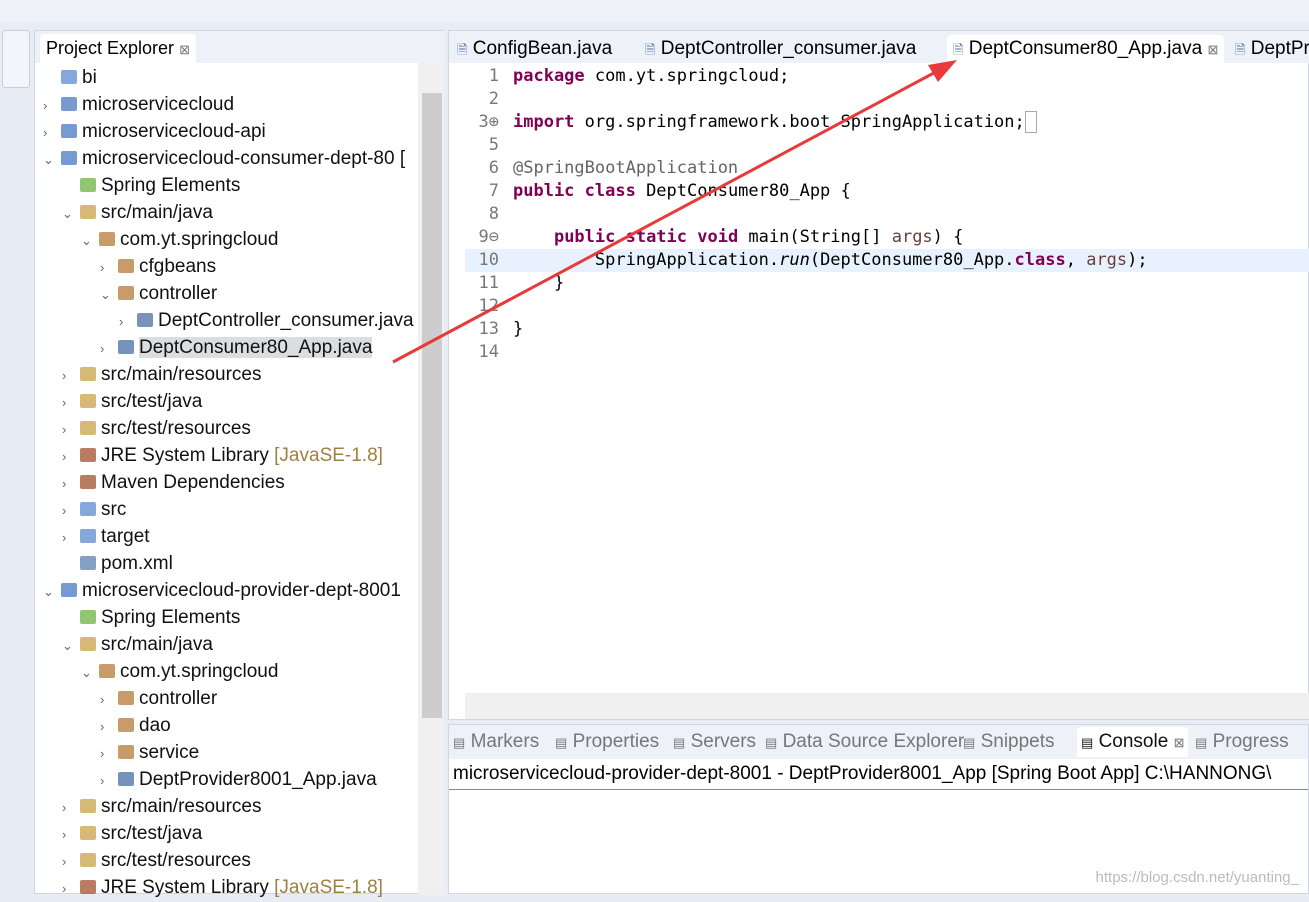  What do you see at coordinates (714, 742) in the screenshot?
I see `panel-tab-servers: ▤ Servers` at bounding box center [714, 742].